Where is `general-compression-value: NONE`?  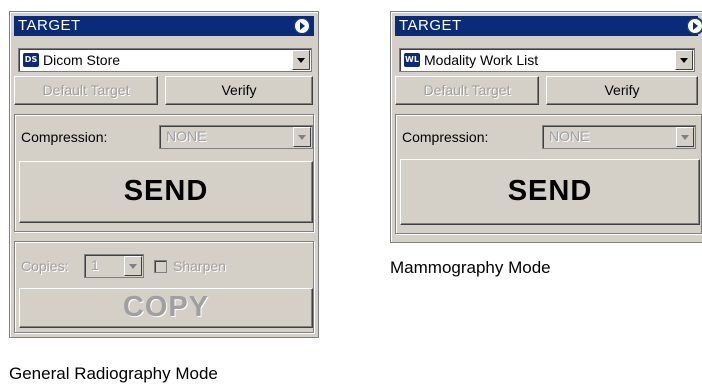
general-compression-value: NONE is located at coordinates (186, 136).